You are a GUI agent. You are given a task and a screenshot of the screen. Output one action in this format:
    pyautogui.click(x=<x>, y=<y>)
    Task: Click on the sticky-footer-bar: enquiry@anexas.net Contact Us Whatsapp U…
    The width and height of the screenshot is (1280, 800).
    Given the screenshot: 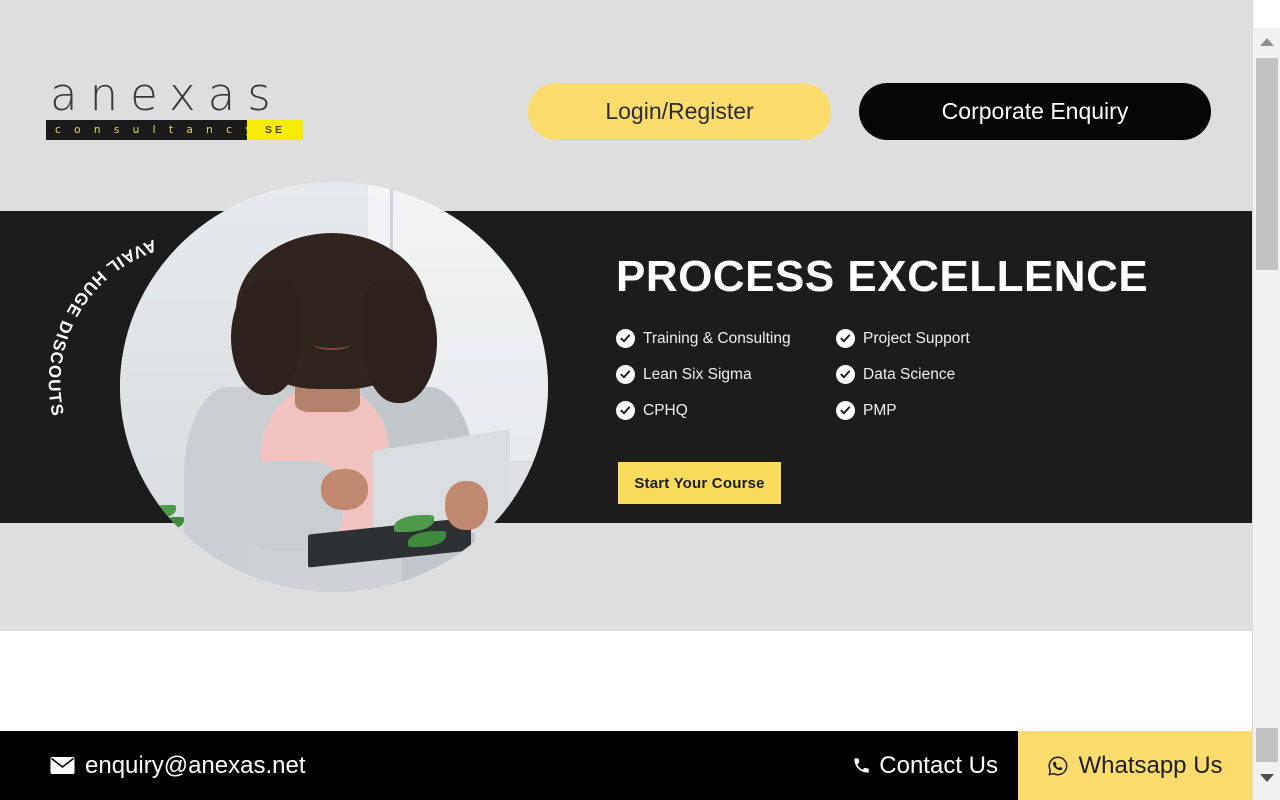 What is the action you would take?
    pyautogui.click(x=626, y=765)
    